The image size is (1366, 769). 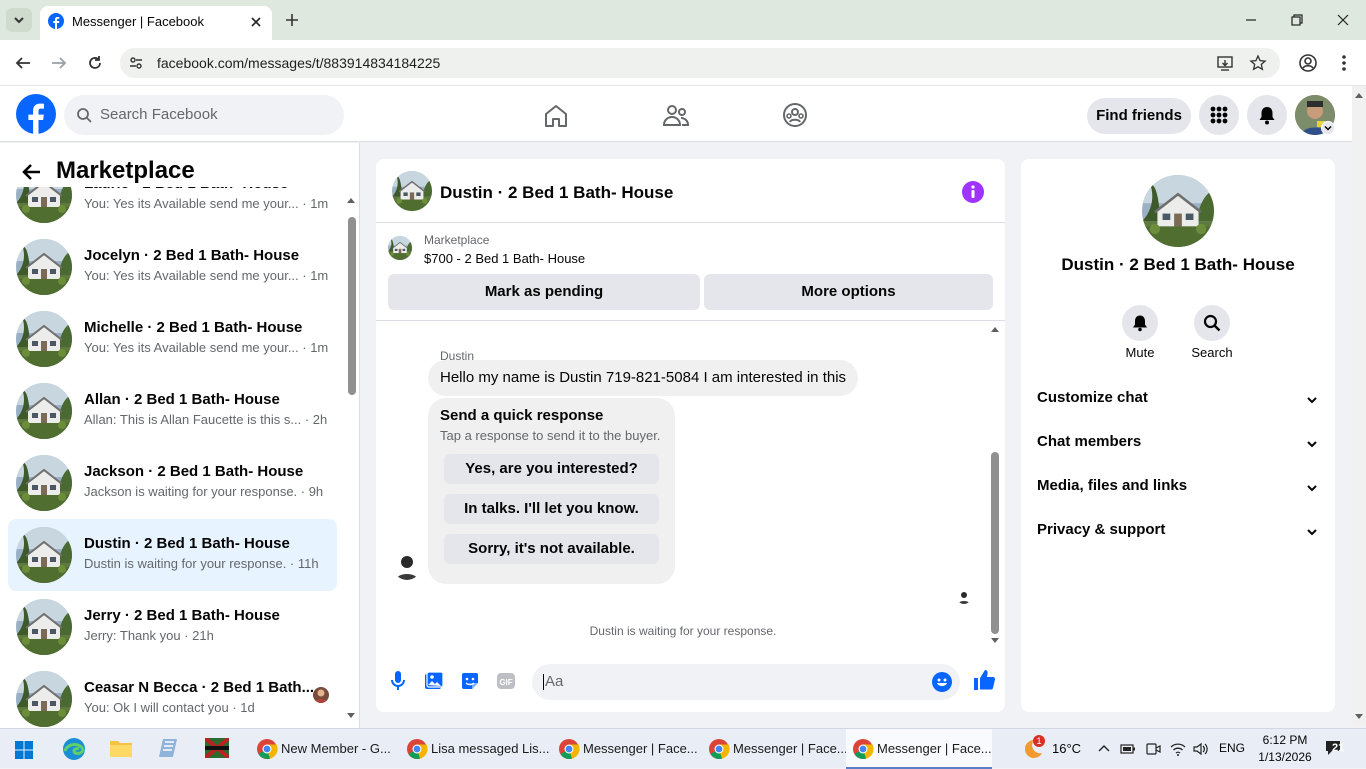 I want to click on friends-icon, so click(x=676, y=116).